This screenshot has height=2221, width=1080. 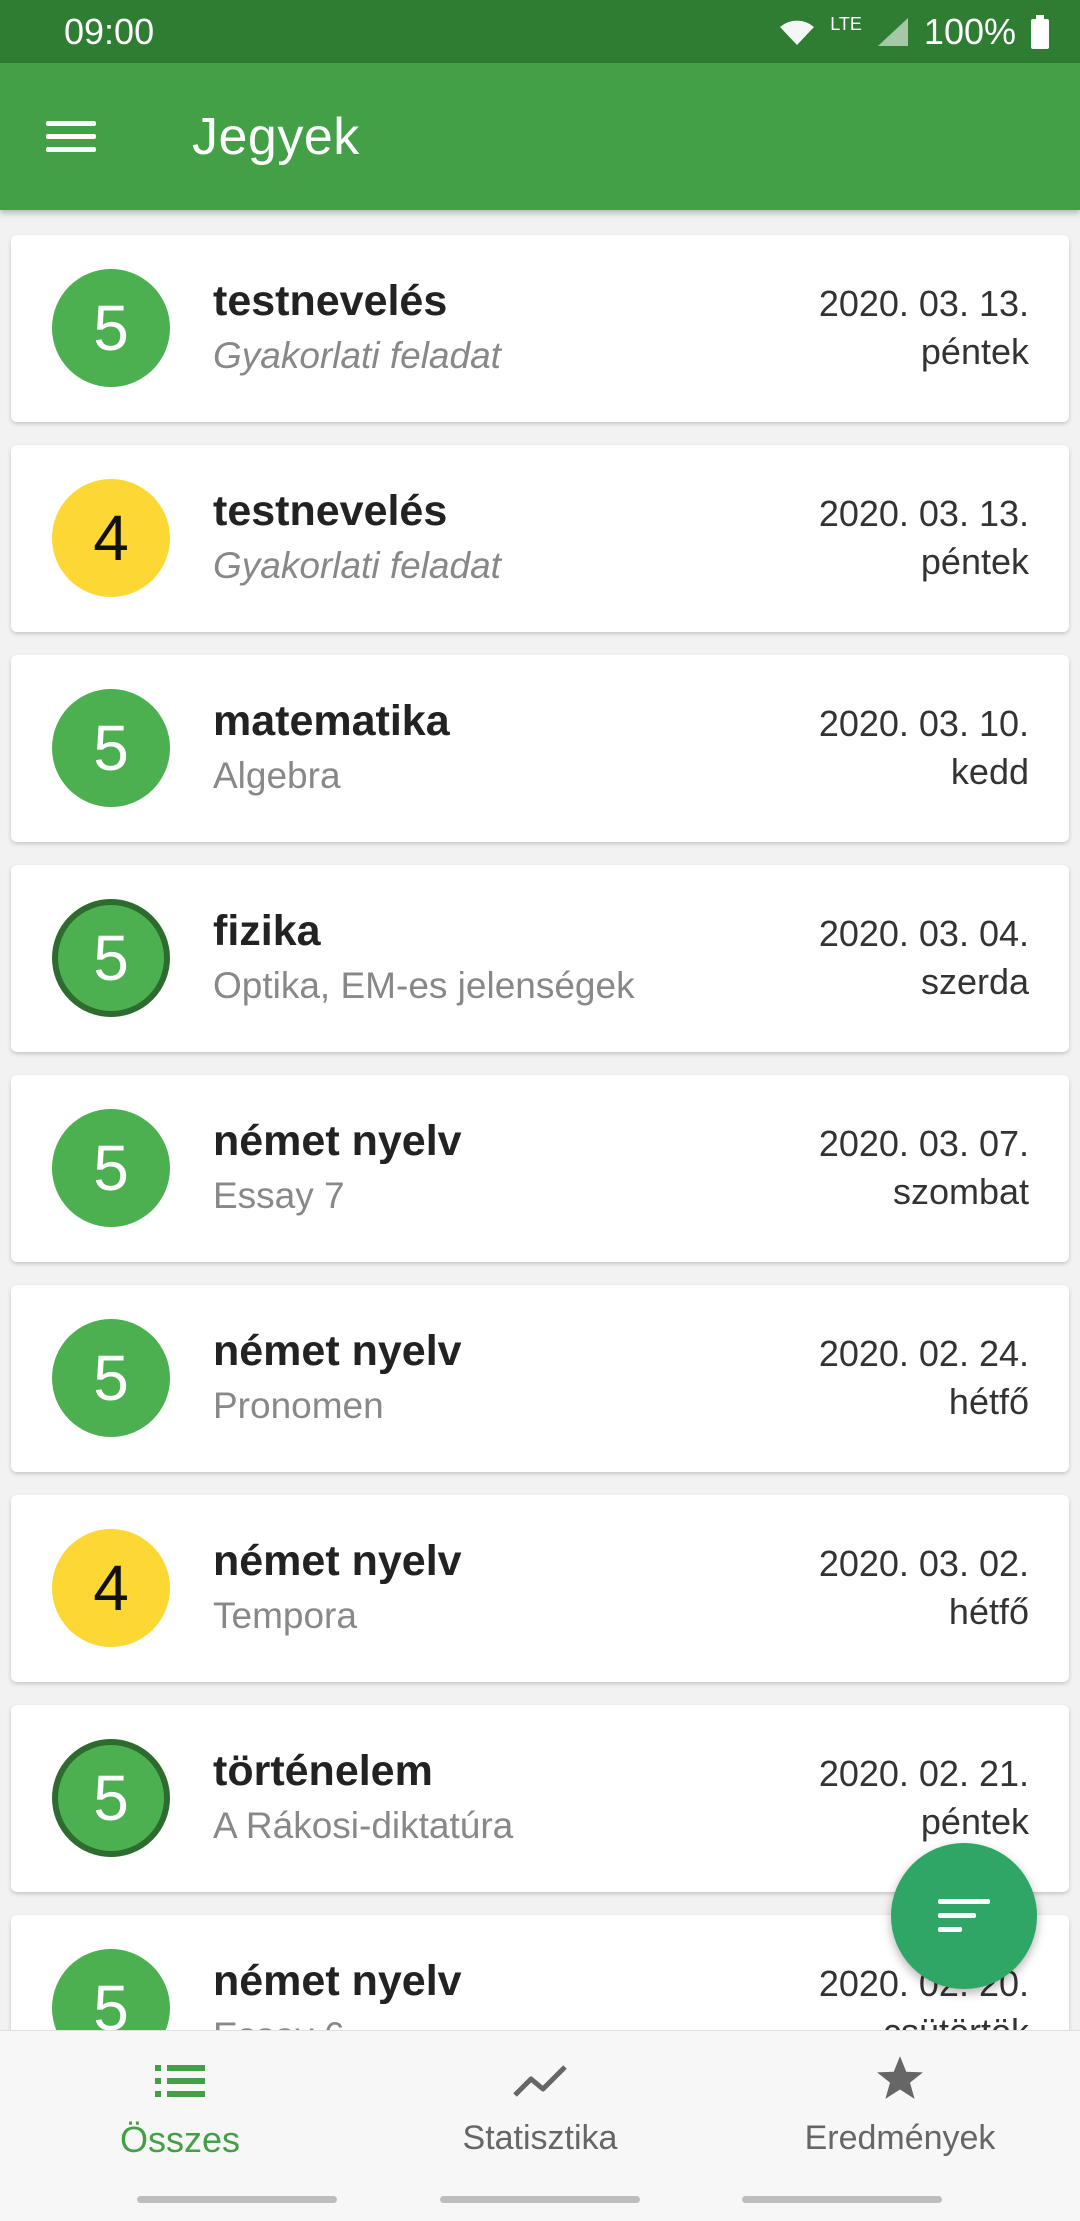 What do you see at coordinates (923, 723) in the screenshot?
I see `grade-date: 2020. 03. 10.` at bounding box center [923, 723].